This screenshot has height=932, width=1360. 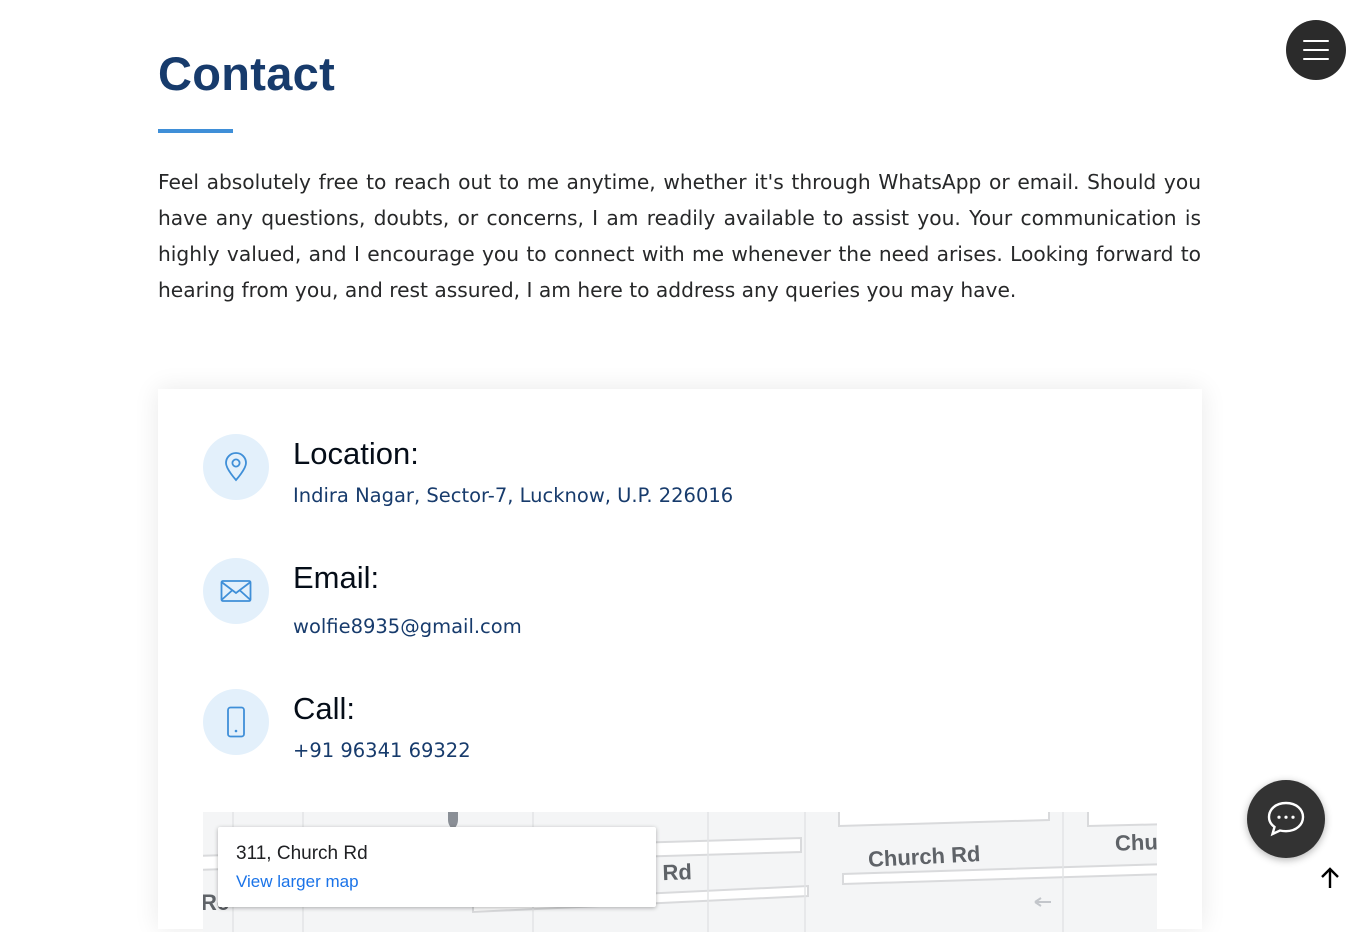 What do you see at coordinates (302, 853) in the screenshot?
I see `map-place-title: 311, Church Rd` at bounding box center [302, 853].